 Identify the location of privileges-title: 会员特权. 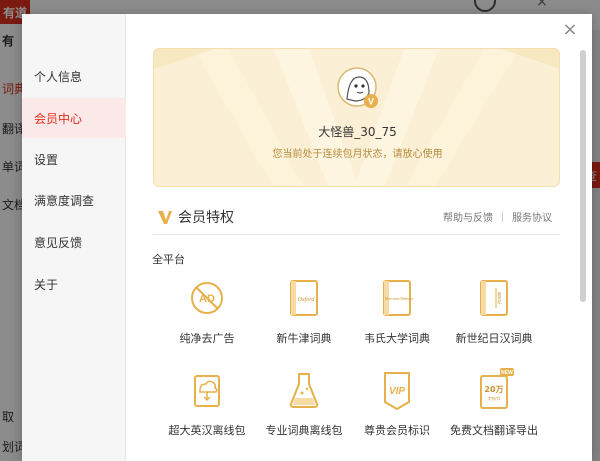
(206, 218).